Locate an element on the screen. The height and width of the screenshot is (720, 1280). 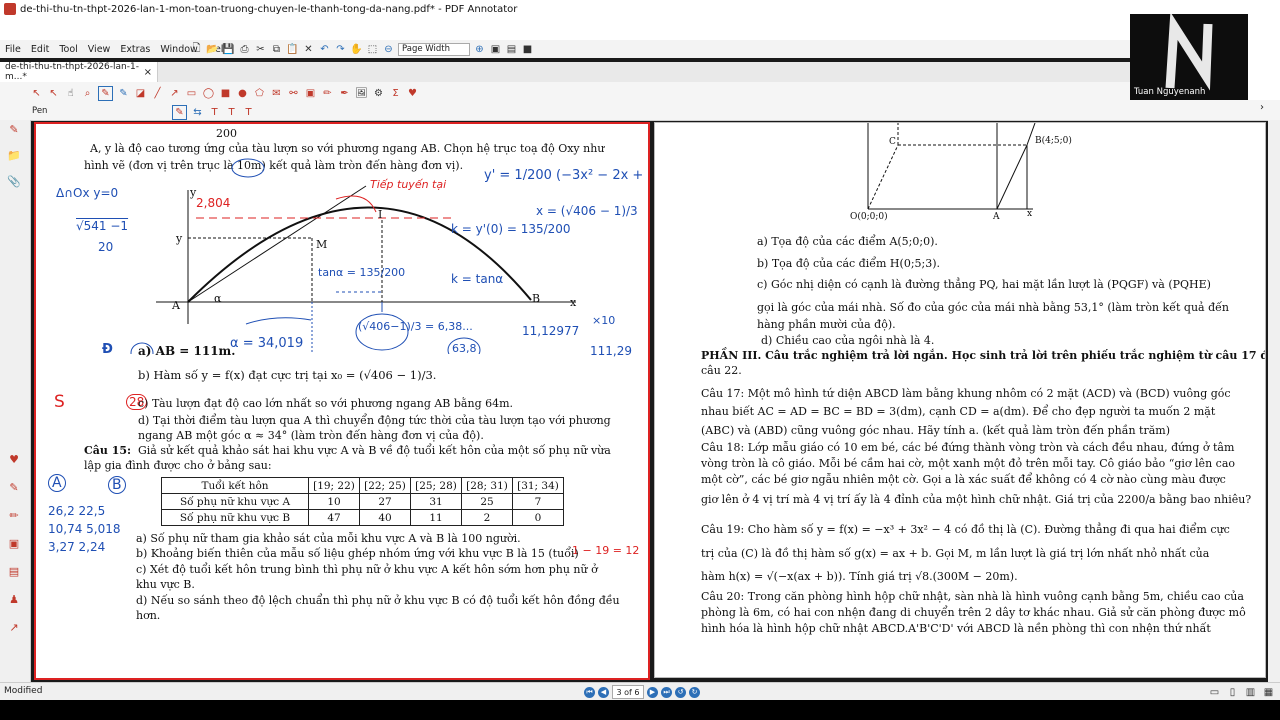
rectangle-icon: ▭ is located at coordinates (191, 93).